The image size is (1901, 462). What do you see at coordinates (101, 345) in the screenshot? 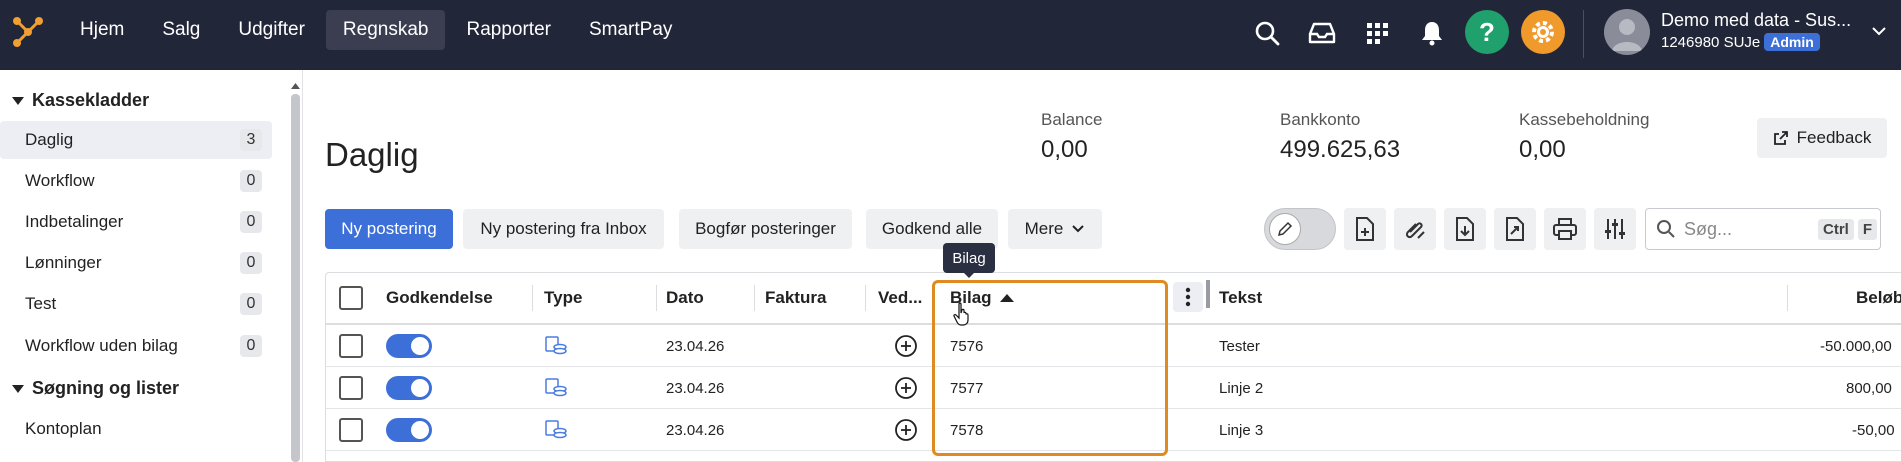
I see `sidebar-item-label: Workflow uden bilag` at bounding box center [101, 345].